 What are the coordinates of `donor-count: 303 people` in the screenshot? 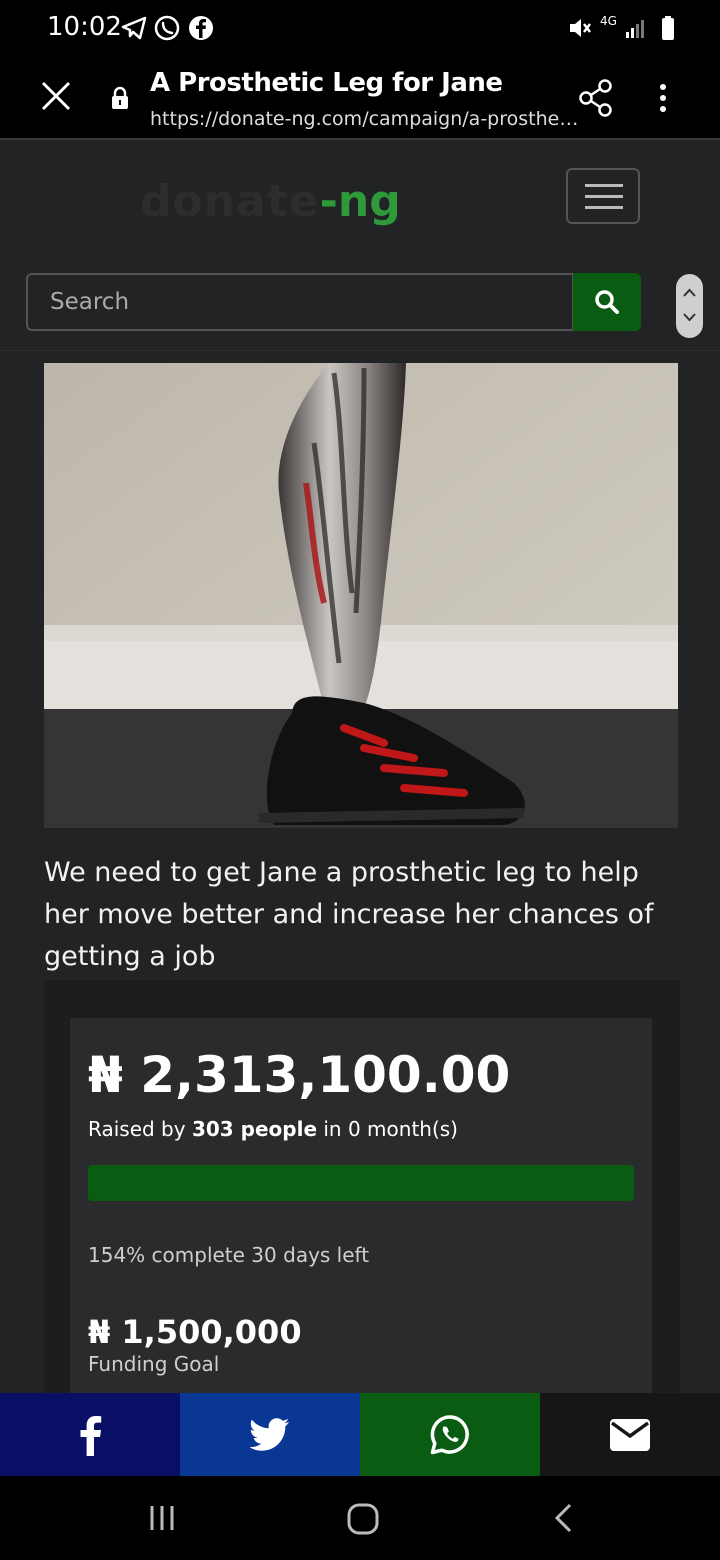 It's located at (254, 1129).